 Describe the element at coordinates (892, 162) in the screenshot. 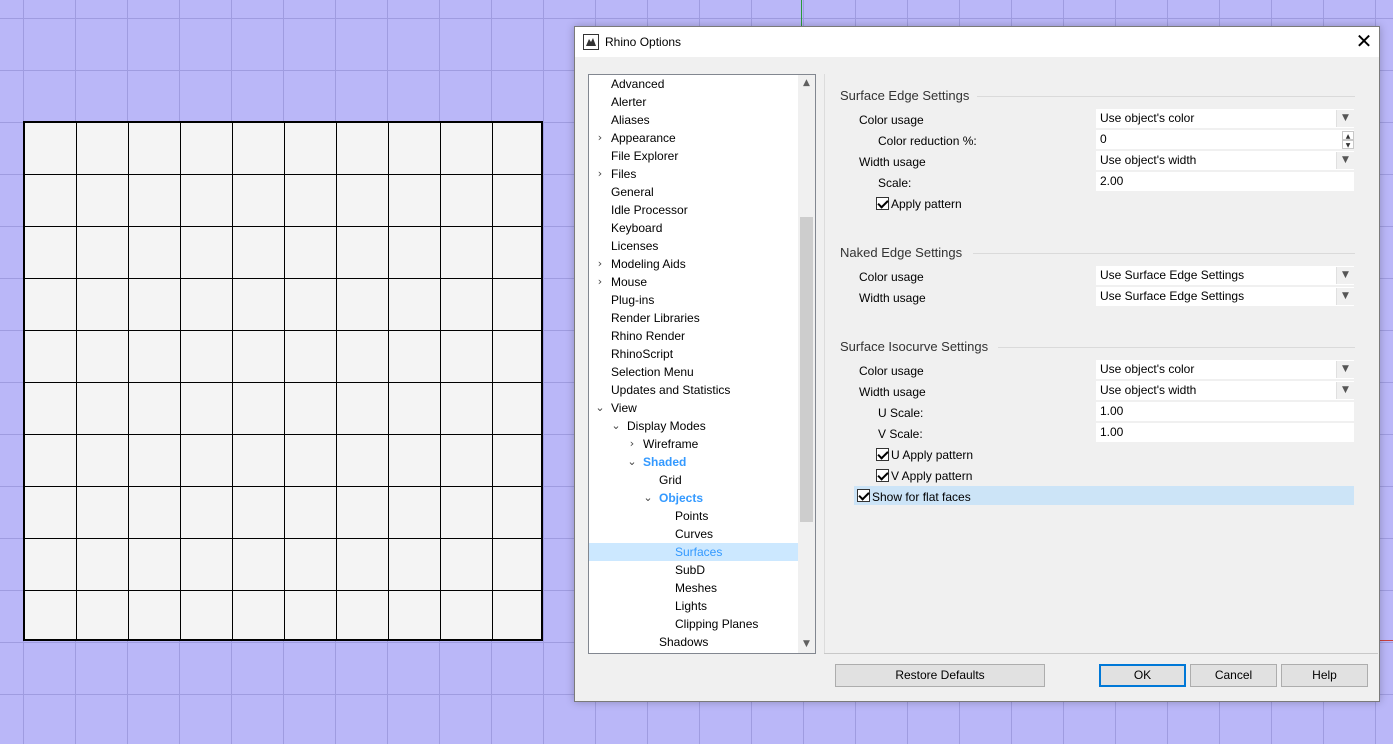

I see `width-usage-label: Width usage` at that location.